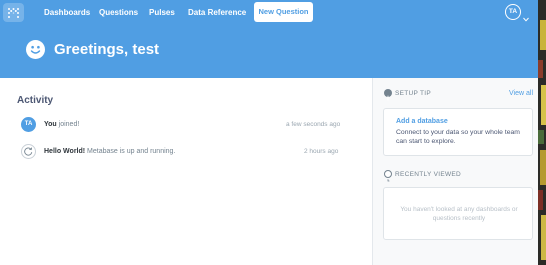  What do you see at coordinates (388, 95) in the screenshot?
I see `info-icon` at bounding box center [388, 95].